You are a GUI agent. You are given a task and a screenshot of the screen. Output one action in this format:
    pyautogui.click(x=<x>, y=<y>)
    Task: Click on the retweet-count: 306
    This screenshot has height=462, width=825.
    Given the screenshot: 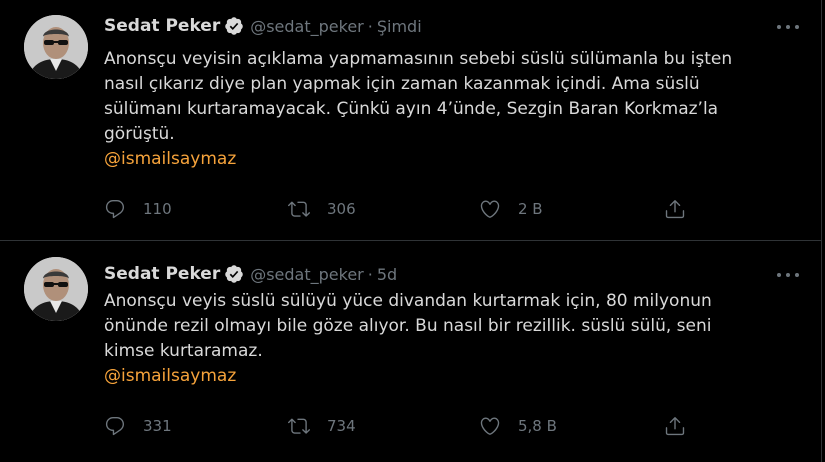 What is the action you would take?
    pyautogui.click(x=341, y=209)
    